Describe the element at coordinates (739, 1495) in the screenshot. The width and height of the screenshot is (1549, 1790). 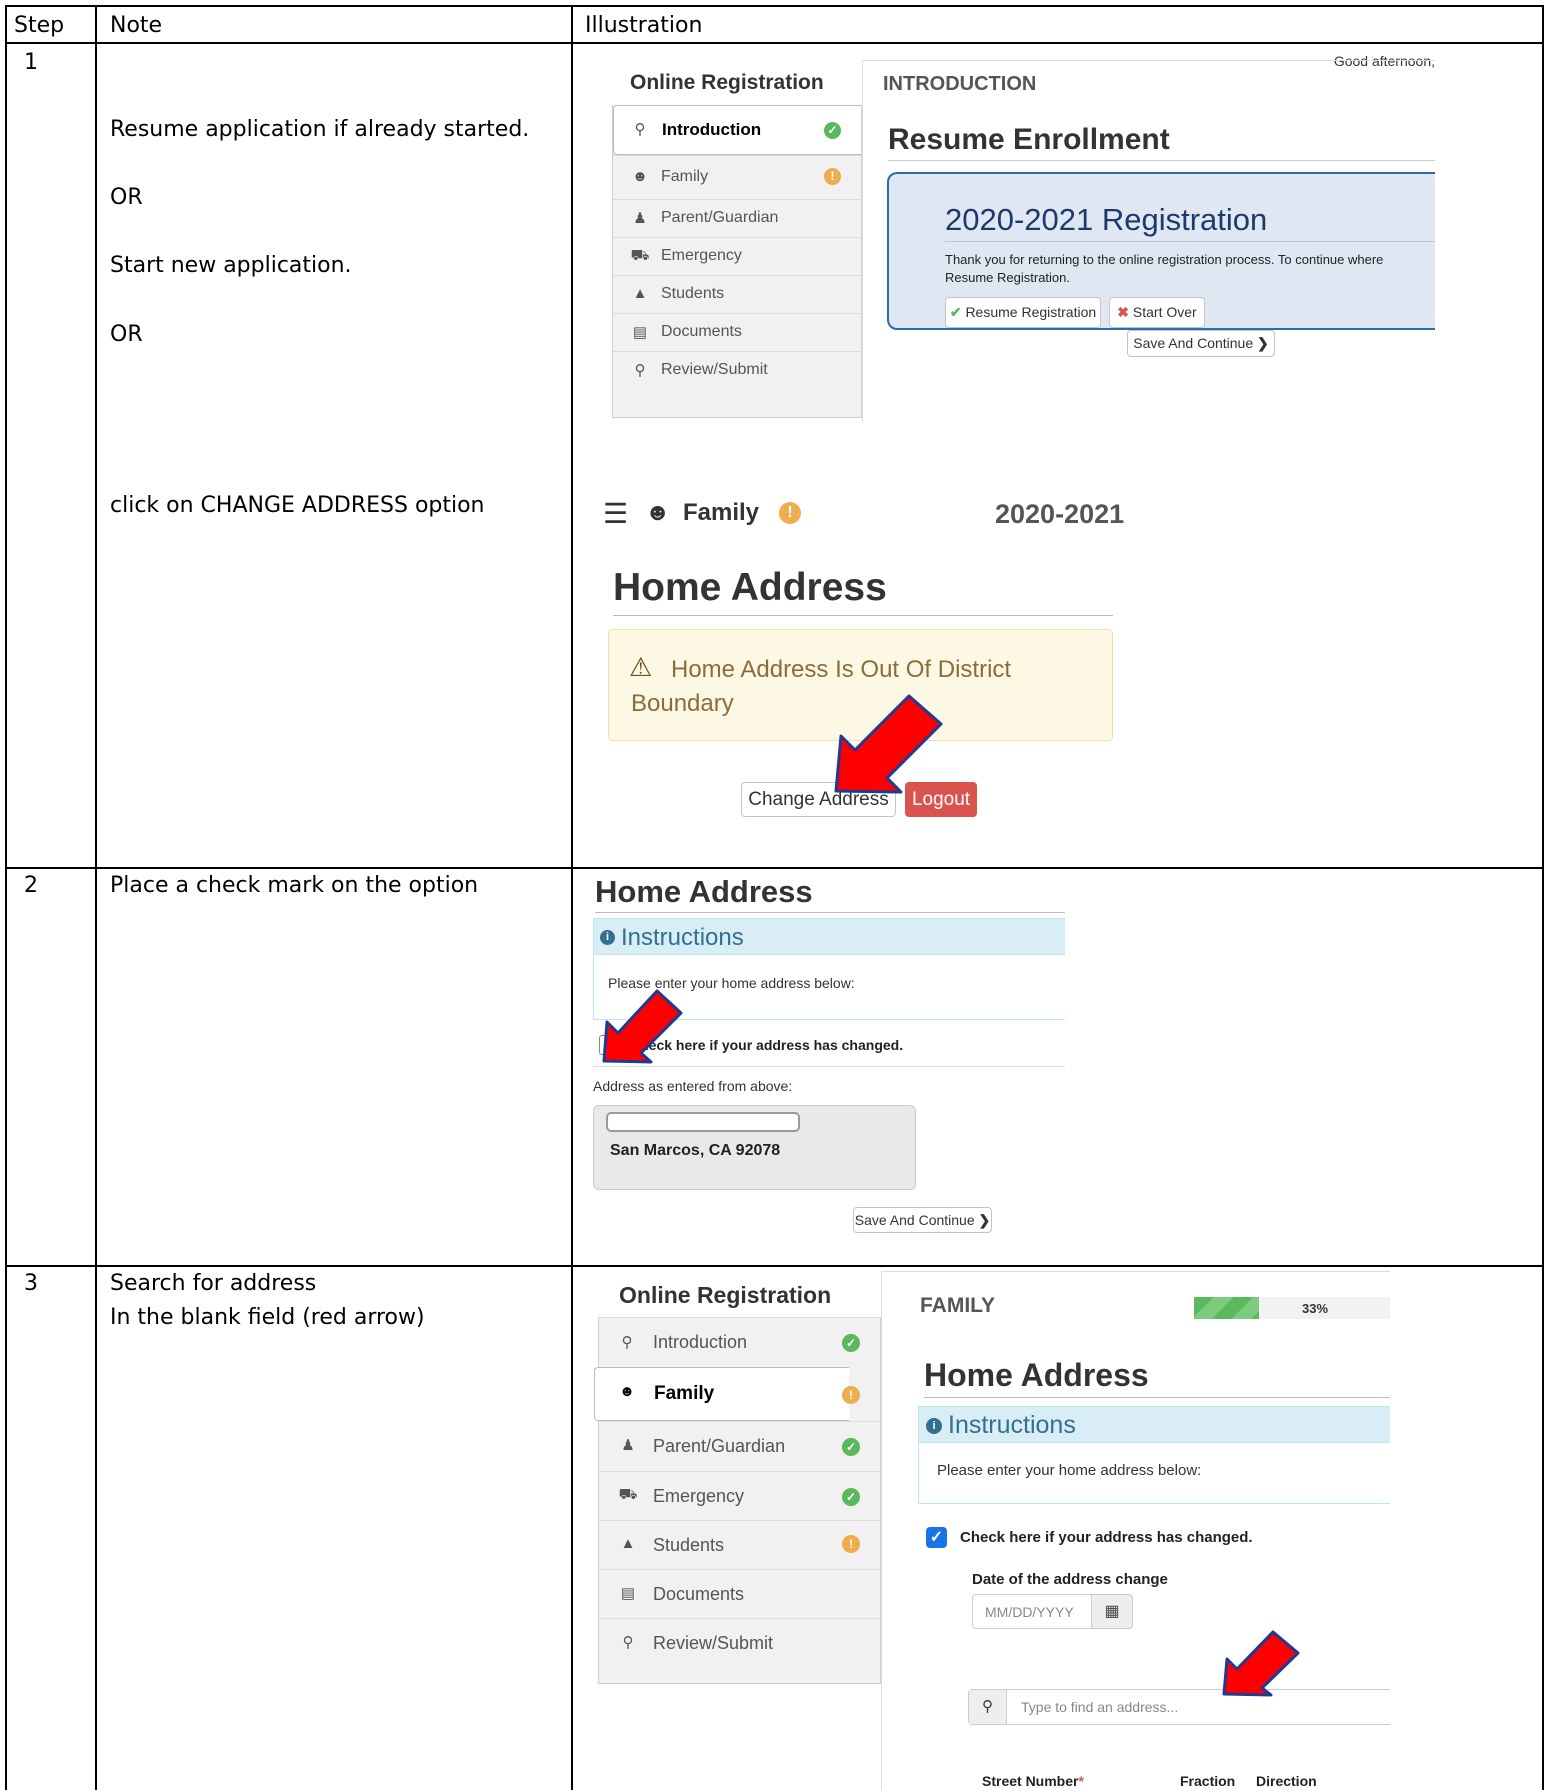
I see `sidebar-item-emergency: ⛟ Emergency ✓` at that location.